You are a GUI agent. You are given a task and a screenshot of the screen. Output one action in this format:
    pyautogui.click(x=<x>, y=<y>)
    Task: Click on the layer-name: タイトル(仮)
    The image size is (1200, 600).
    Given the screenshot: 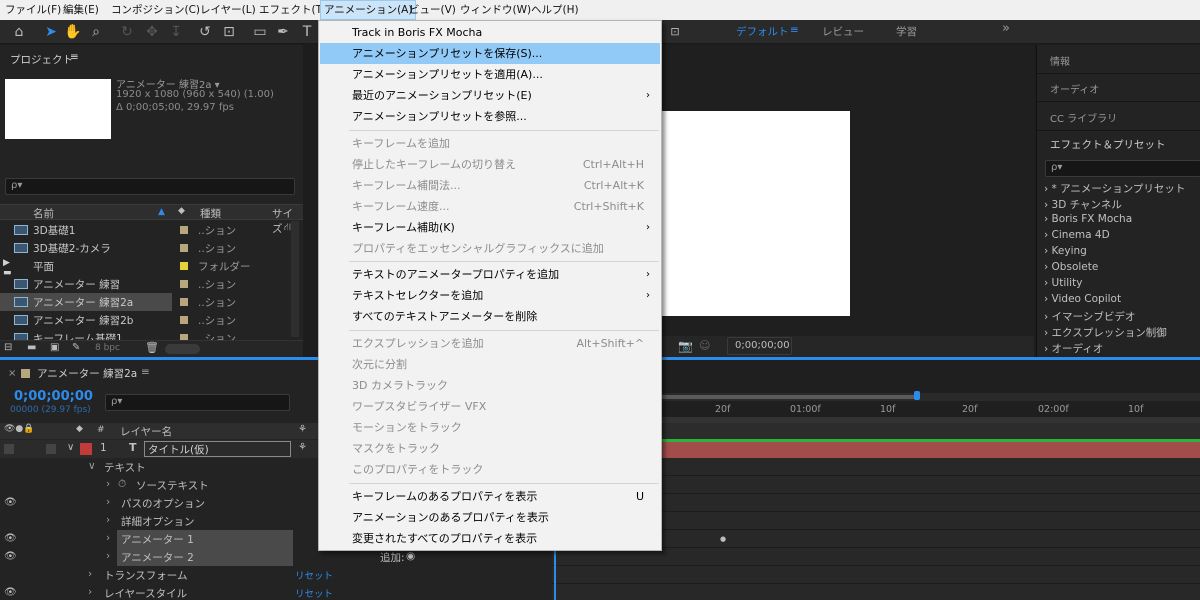 What is the action you would take?
    pyautogui.click(x=217, y=449)
    